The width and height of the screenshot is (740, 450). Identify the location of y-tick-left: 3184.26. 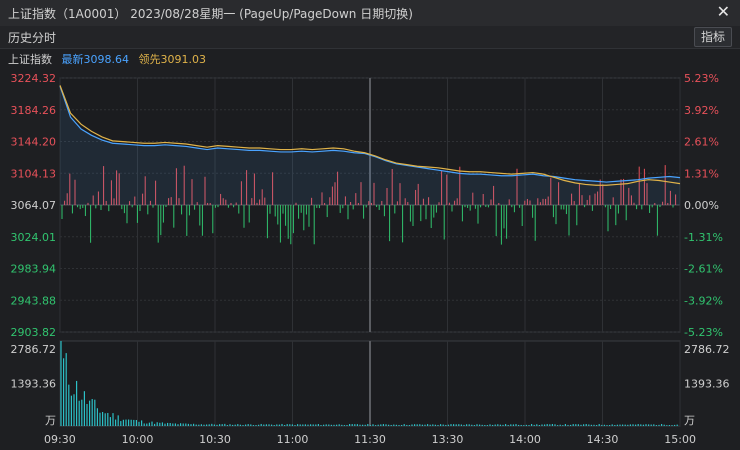
(34, 110).